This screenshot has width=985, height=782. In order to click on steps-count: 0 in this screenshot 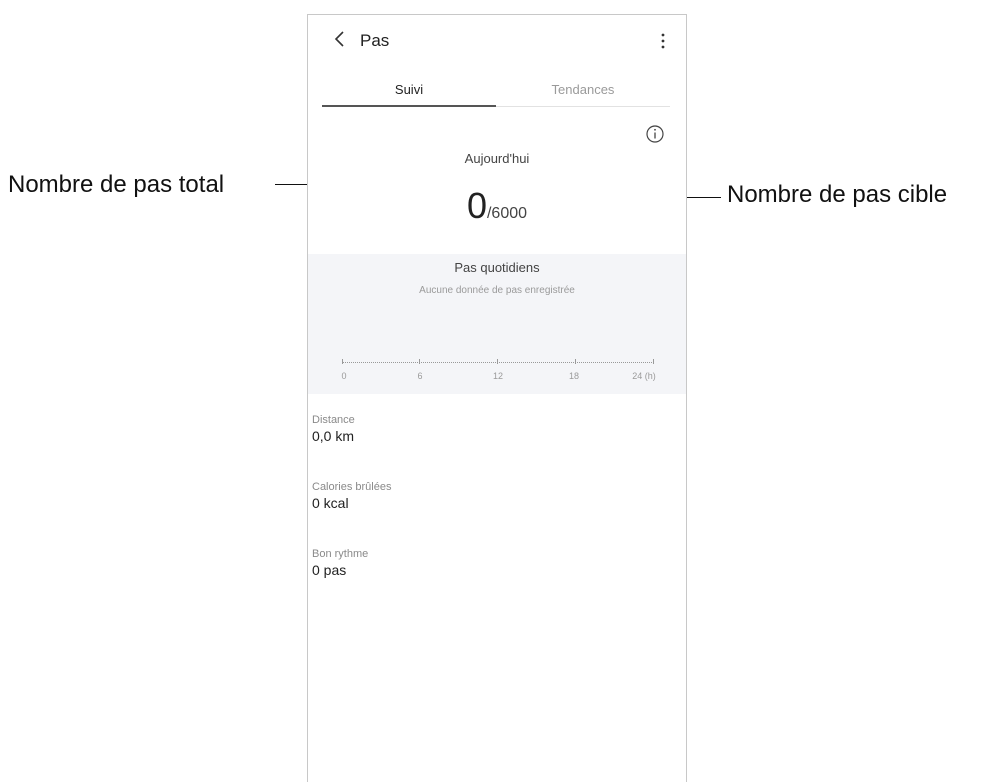, I will do `click(476, 205)`.